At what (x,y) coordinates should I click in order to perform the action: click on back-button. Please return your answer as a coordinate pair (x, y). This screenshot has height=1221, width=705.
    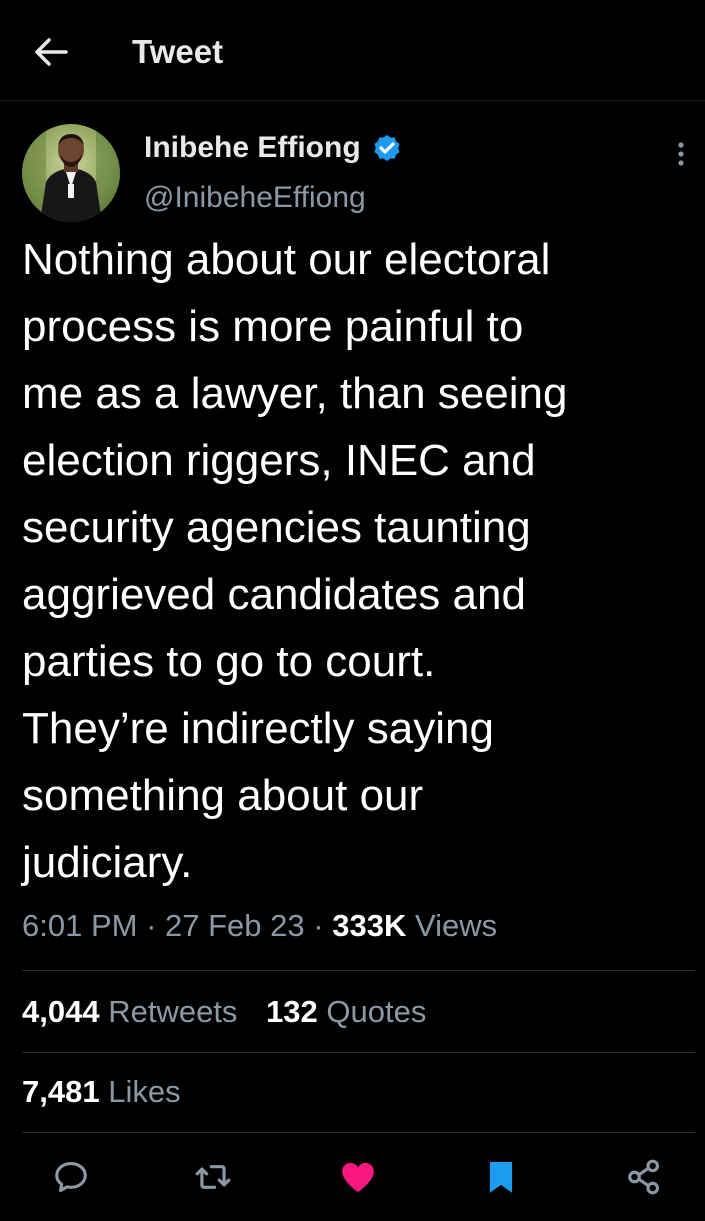
    Looking at the image, I should click on (51, 52).